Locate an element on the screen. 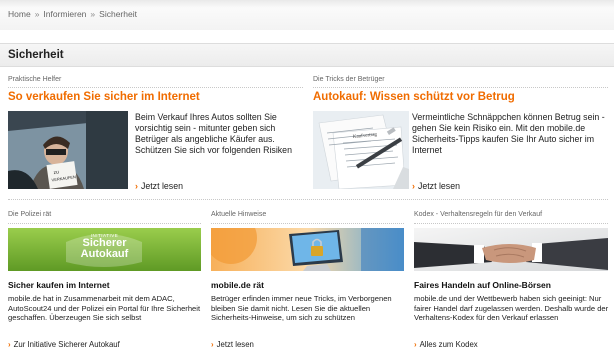 The height and width of the screenshot is (351, 614). card-1-link: › Zur Initiative Sicherer Autokauf is located at coordinates (64, 344).